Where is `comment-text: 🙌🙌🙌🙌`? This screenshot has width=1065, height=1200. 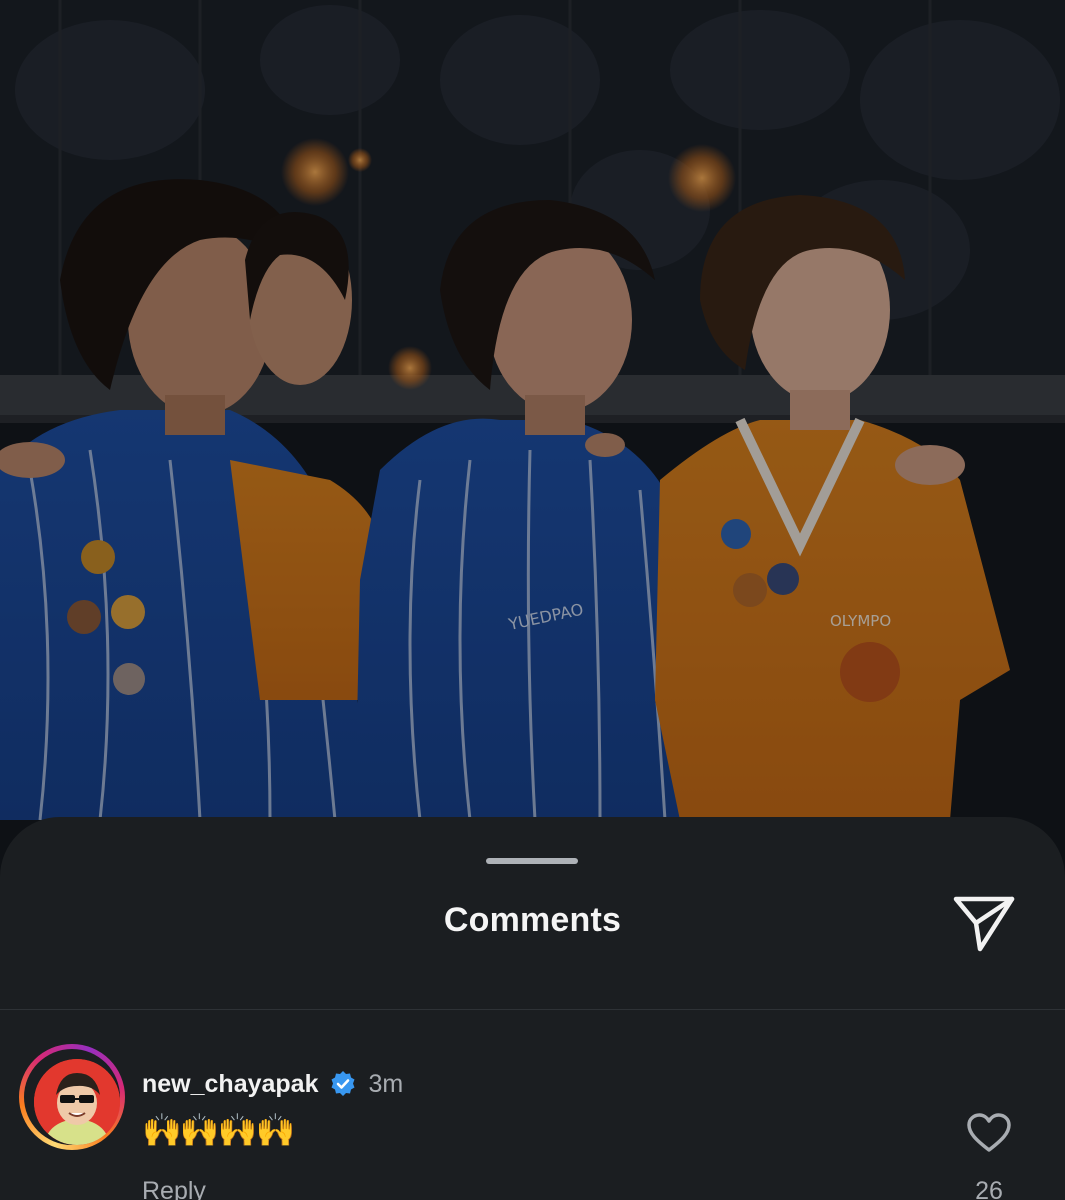 comment-text: 🙌🙌🙌🙌 is located at coordinates (218, 1130).